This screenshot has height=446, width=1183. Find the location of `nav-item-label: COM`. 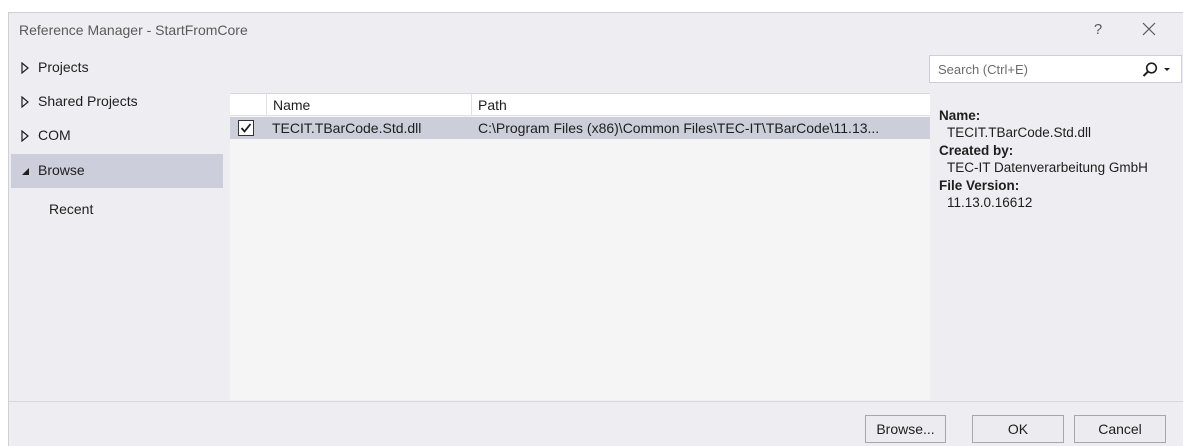

nav-item-label: COM is located at coordinates (54, 135).